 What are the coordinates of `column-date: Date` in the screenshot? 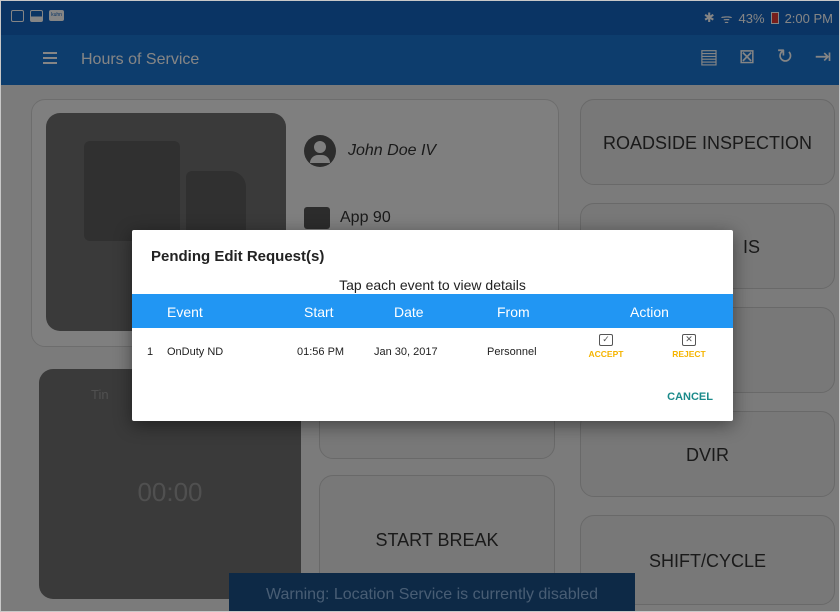 It's located at (409, 312).